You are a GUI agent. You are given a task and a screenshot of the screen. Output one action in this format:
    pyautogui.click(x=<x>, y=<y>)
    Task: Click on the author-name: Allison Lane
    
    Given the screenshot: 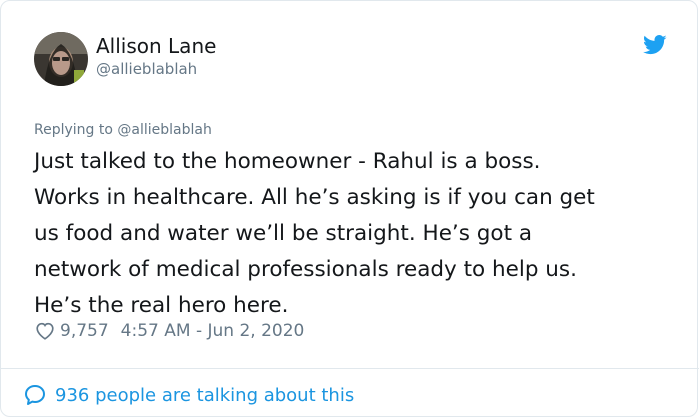 What is the action you would take?
    pyautogui.click(x=156, y=46)
    